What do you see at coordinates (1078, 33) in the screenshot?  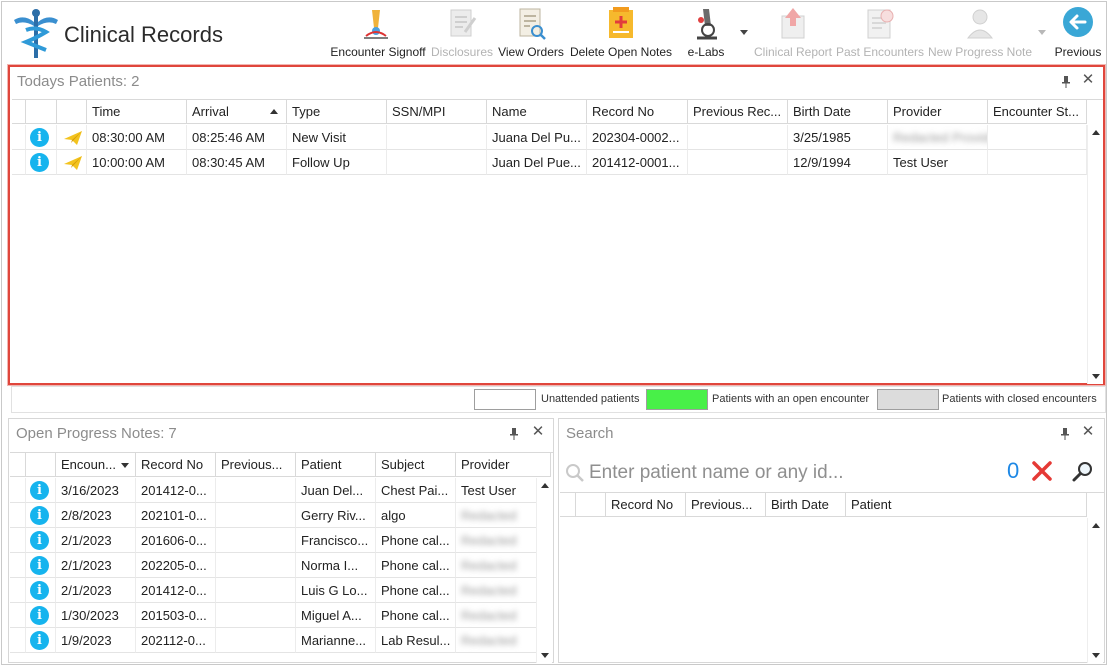 I see `previous-button: Previous` at bounding box center [1078, 33].